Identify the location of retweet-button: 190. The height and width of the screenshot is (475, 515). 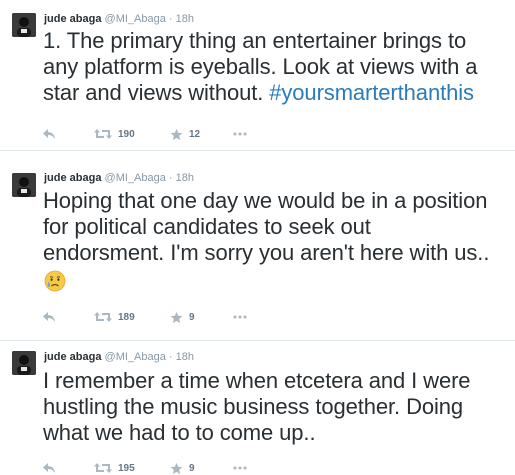
(114, 134).